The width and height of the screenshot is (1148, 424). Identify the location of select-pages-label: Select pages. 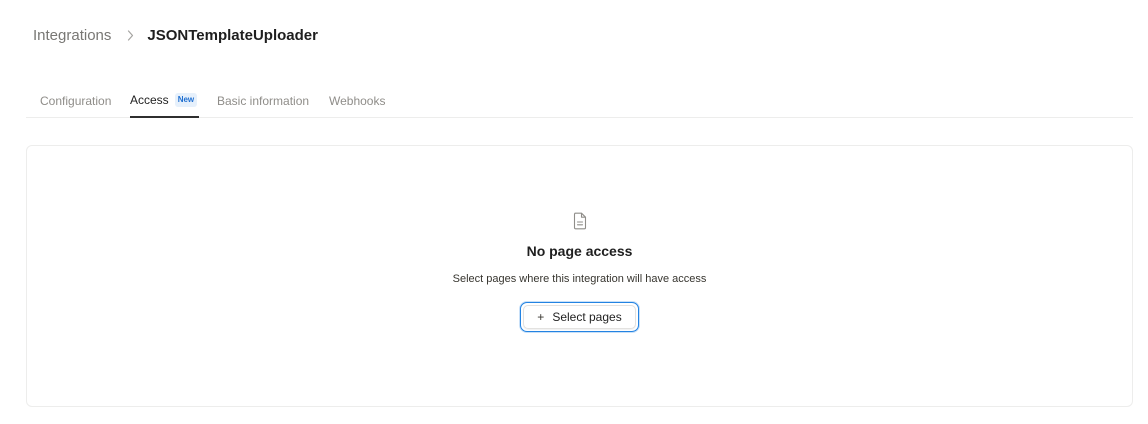
(587, 317).